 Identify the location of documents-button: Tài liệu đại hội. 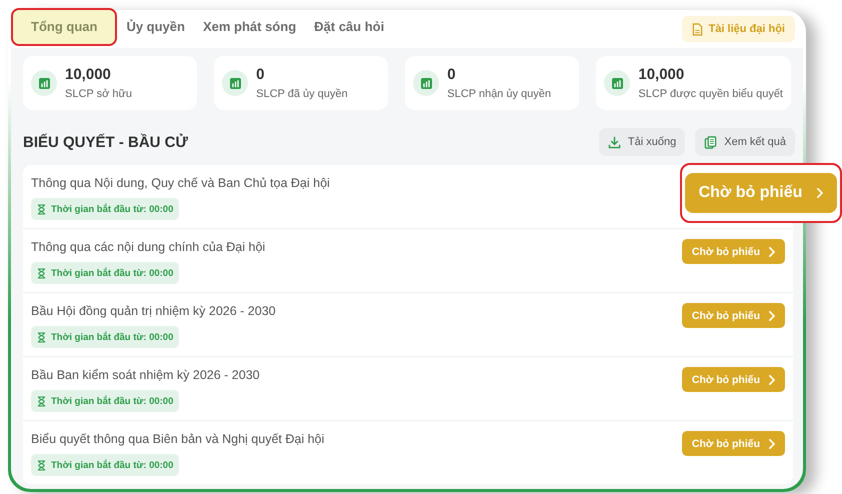
(738, 29).